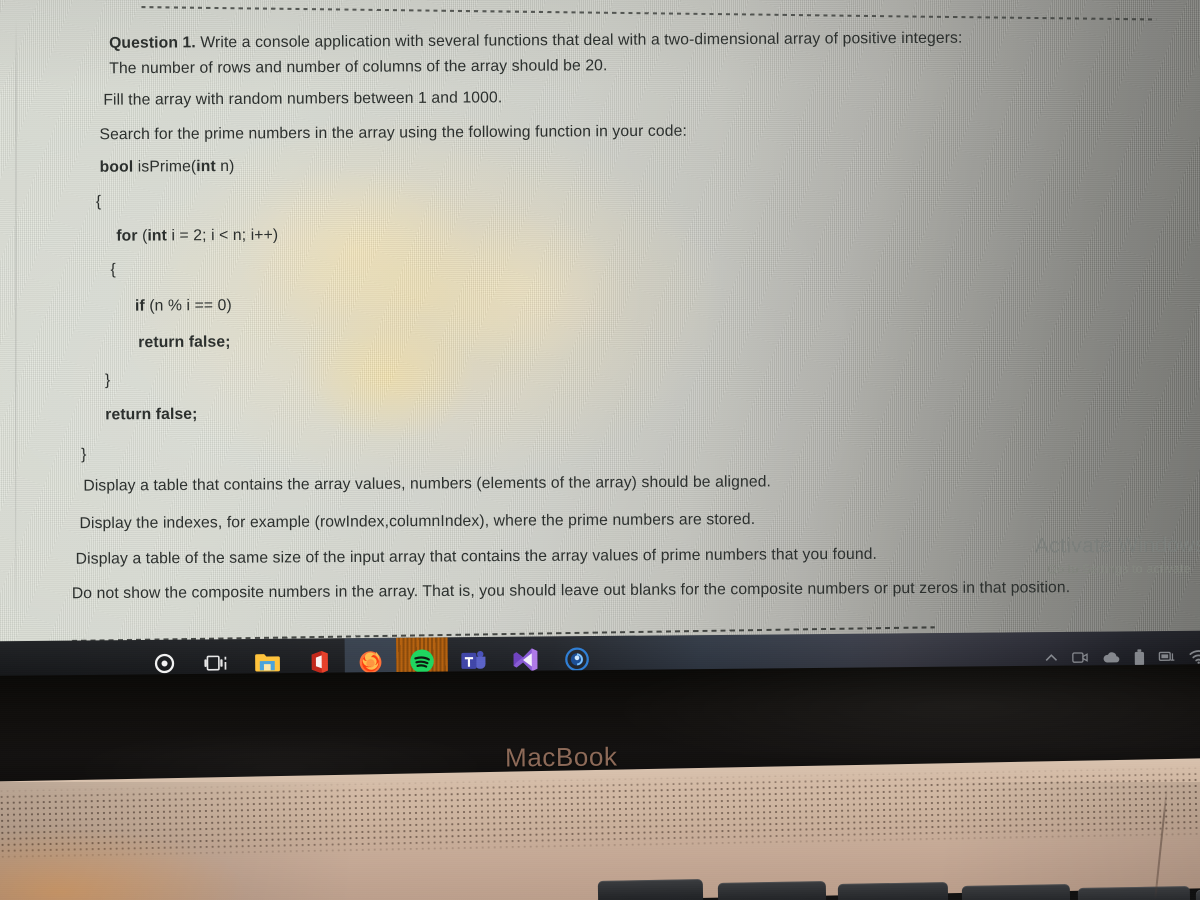  What do you see at coordinates (188, 305) in the screenshot?
I see `doc-line-if-part-1: (n % i == 0)` at bounding box center [188, 305].